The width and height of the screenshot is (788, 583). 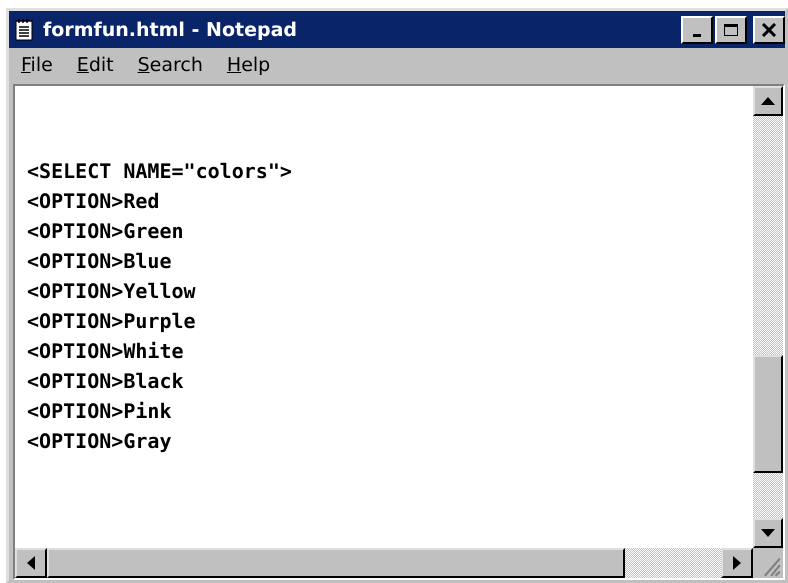 What do you see at coordinates (112, 321) in the screenshot?
I see `code-line: <OPTION>Purple` at bounding box center [112, 321].